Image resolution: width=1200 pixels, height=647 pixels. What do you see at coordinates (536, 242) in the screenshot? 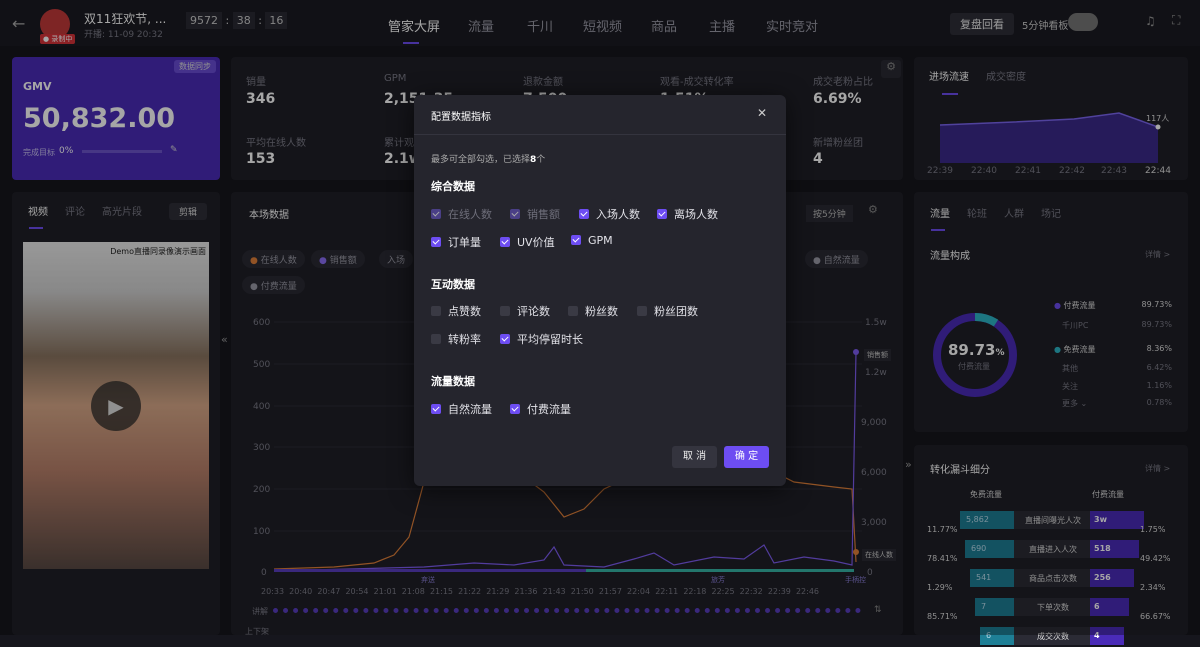
I see `option-label: UV价值` at bounding box center [536, 242].